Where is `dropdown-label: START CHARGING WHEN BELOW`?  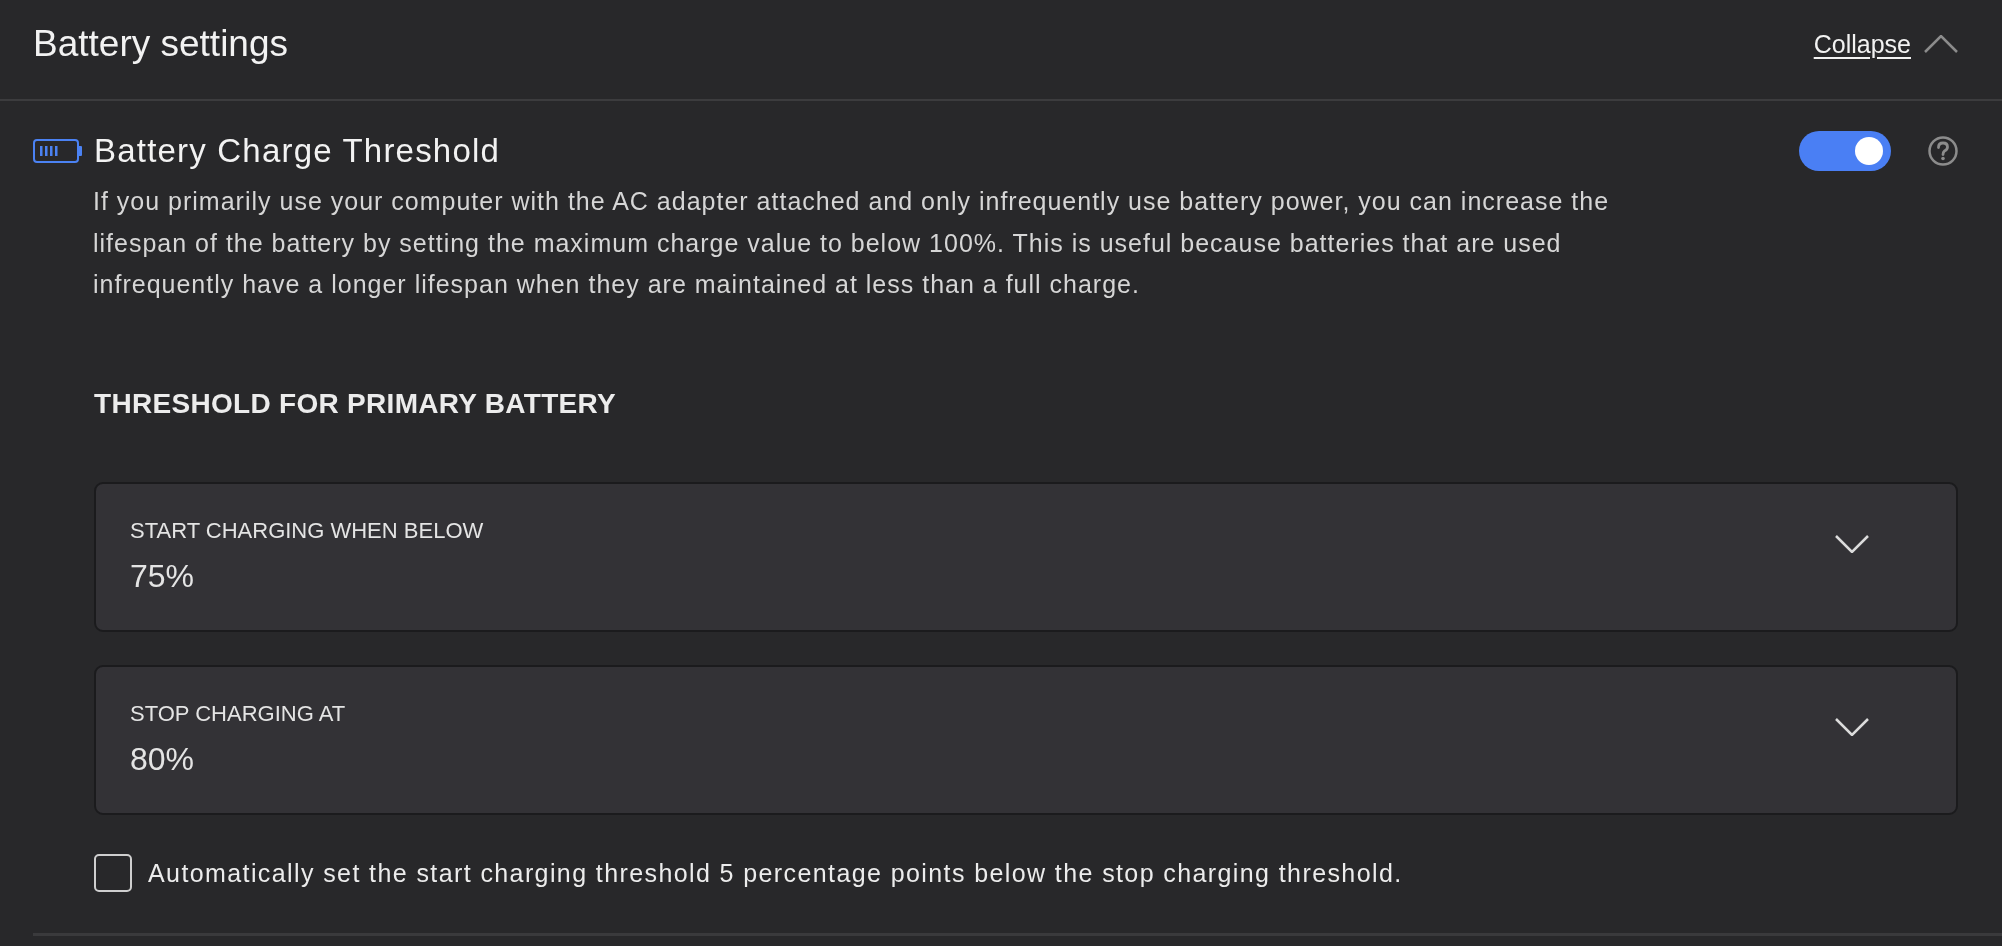 dropdown-label: START CHARGING WHEN BELOW is located at coordinates (307, 531).